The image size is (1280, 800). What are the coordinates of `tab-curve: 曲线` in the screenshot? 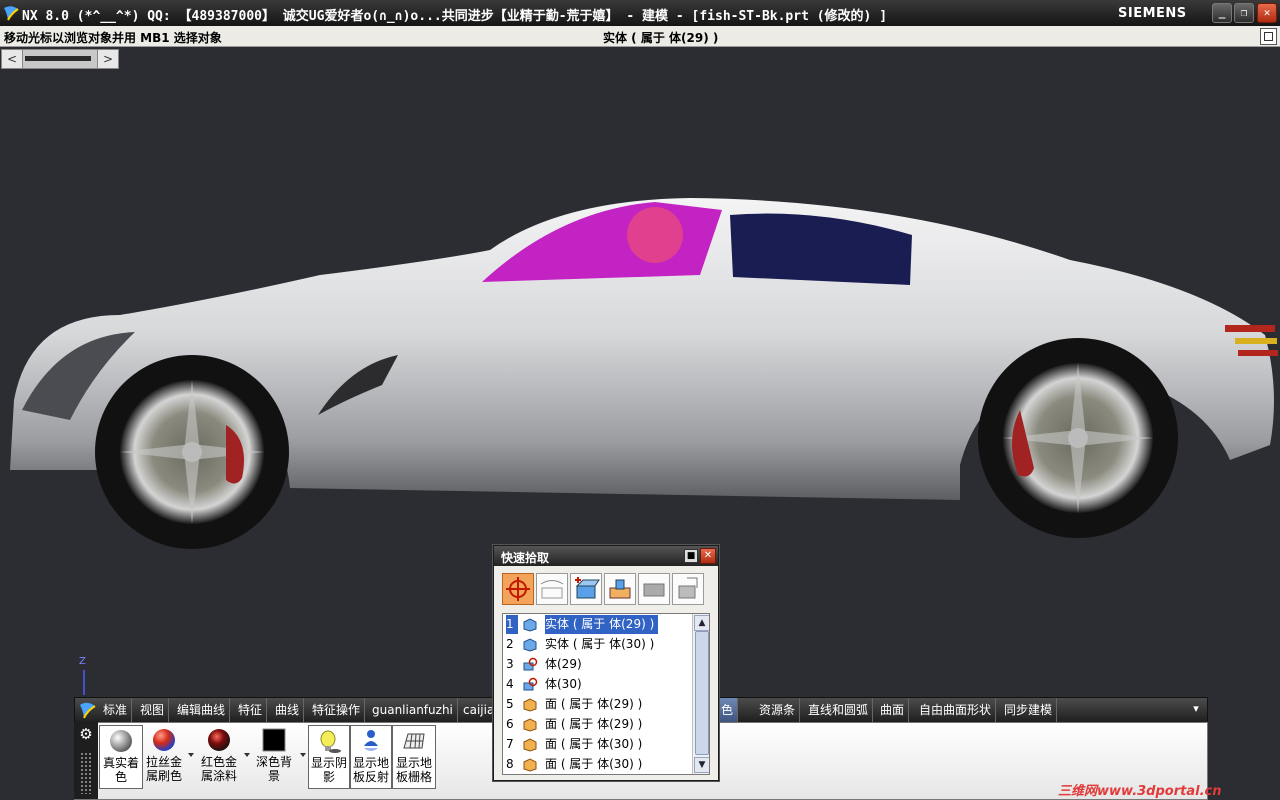 It's located at (288, 710).